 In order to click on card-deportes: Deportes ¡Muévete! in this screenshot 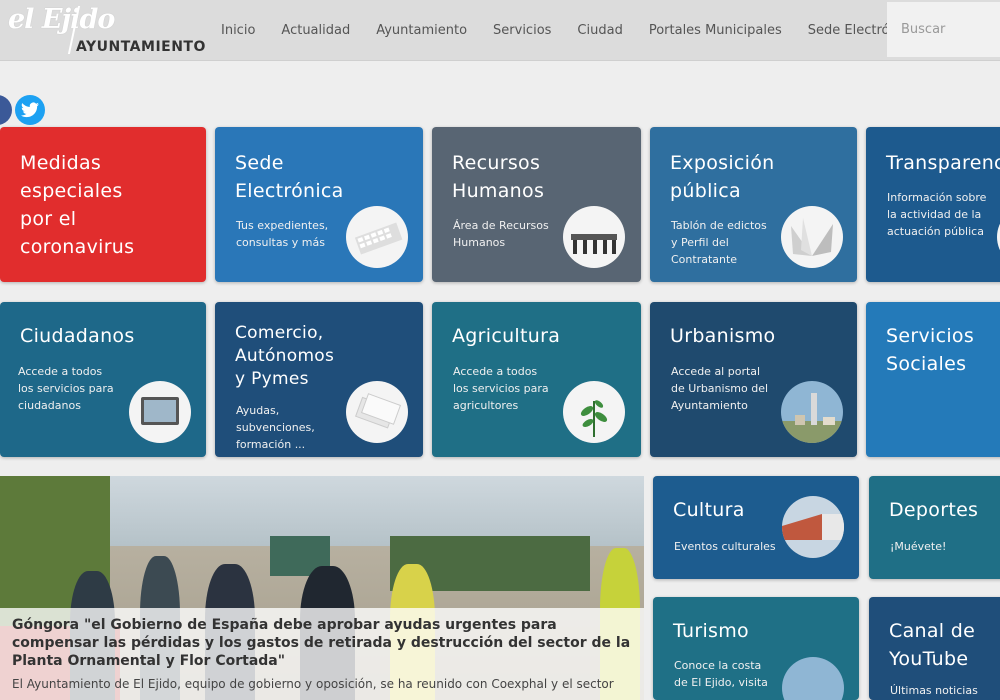, I will do `click(934, 527)`.